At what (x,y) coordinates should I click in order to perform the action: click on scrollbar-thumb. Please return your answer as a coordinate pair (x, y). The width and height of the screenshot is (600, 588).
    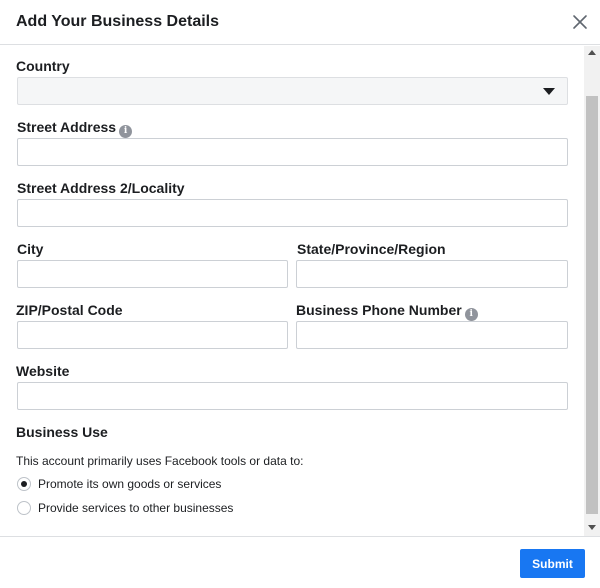
    Looking at the image, I should click on (592, 305).